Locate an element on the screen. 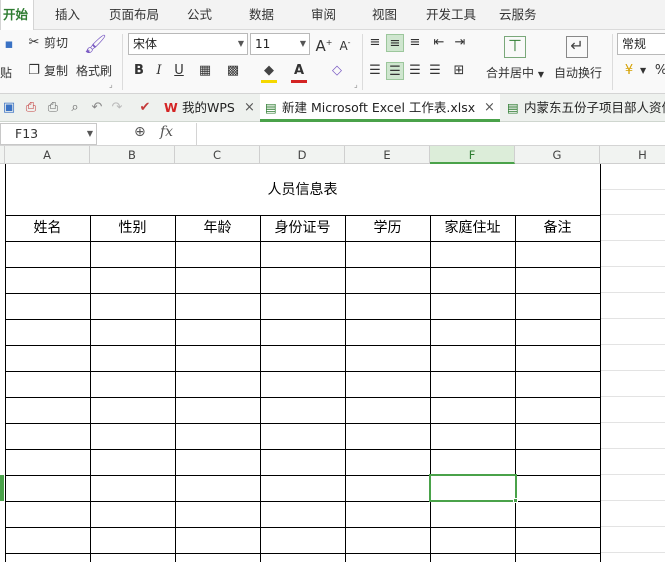 The width and height of the screenshot is (665, 562). insert-function-button: fx is located at coordinates (166, 132).